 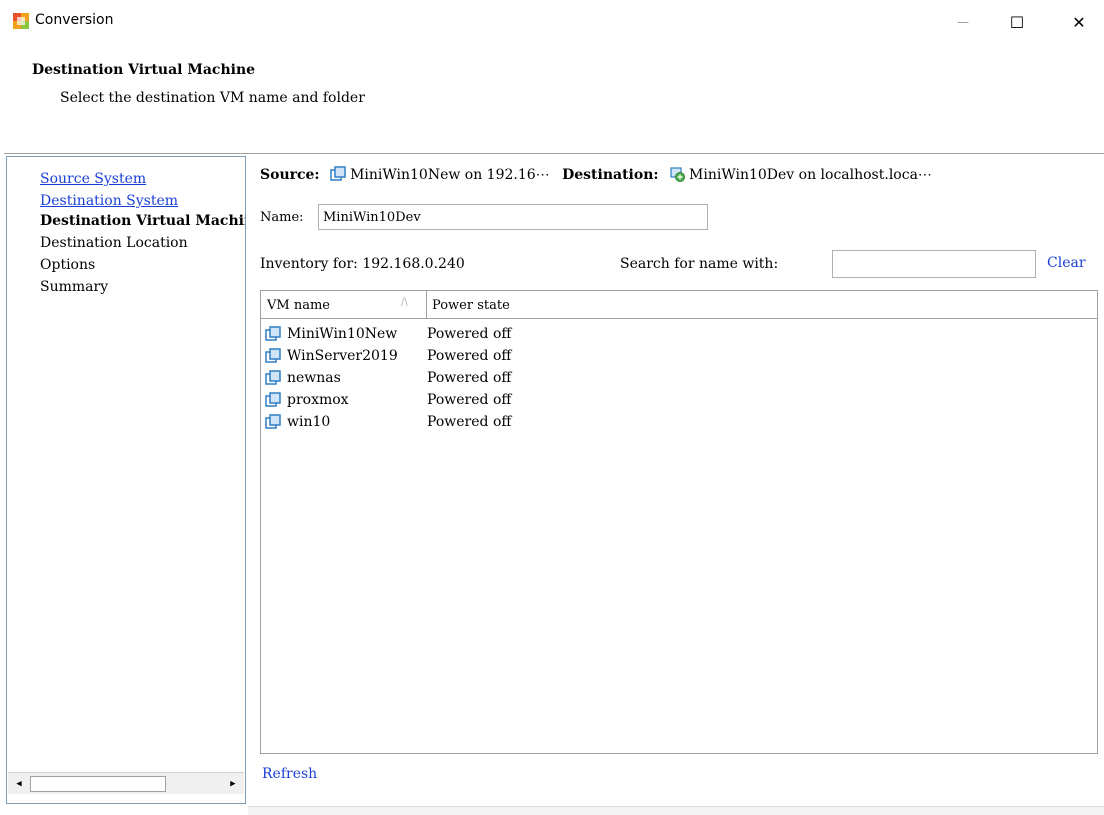 What do you see at coordinates (282, 217) in the screenshot?
I see `name-label: Name:` at bounding box center [282, 217].